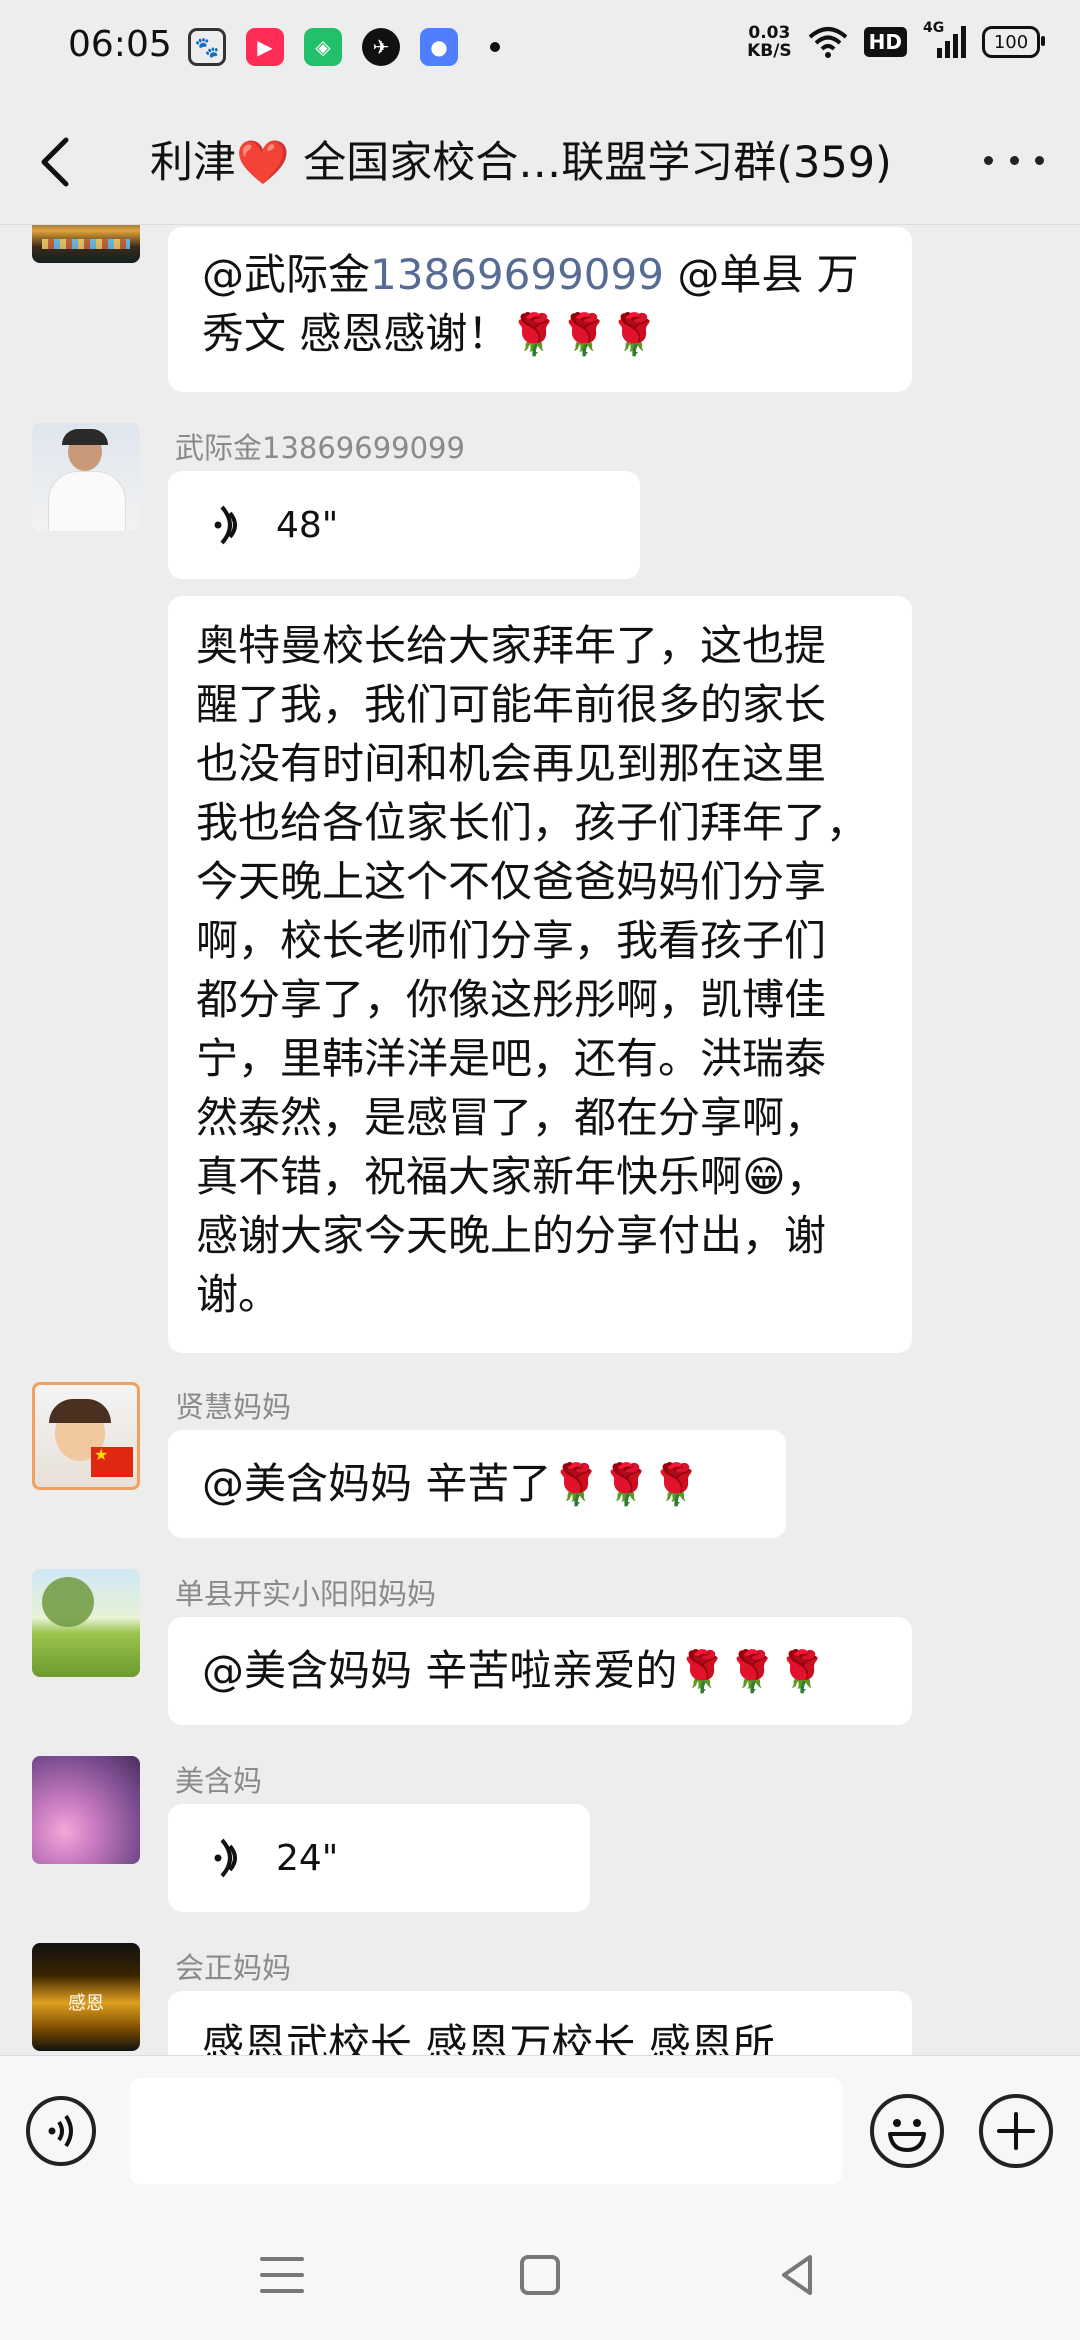 This screenshot has height=2340, width=1080. What do you see at coordinates (1014, 160) in the screenshot?
I see `more-options-icon` at bounding box center [1014, 160].